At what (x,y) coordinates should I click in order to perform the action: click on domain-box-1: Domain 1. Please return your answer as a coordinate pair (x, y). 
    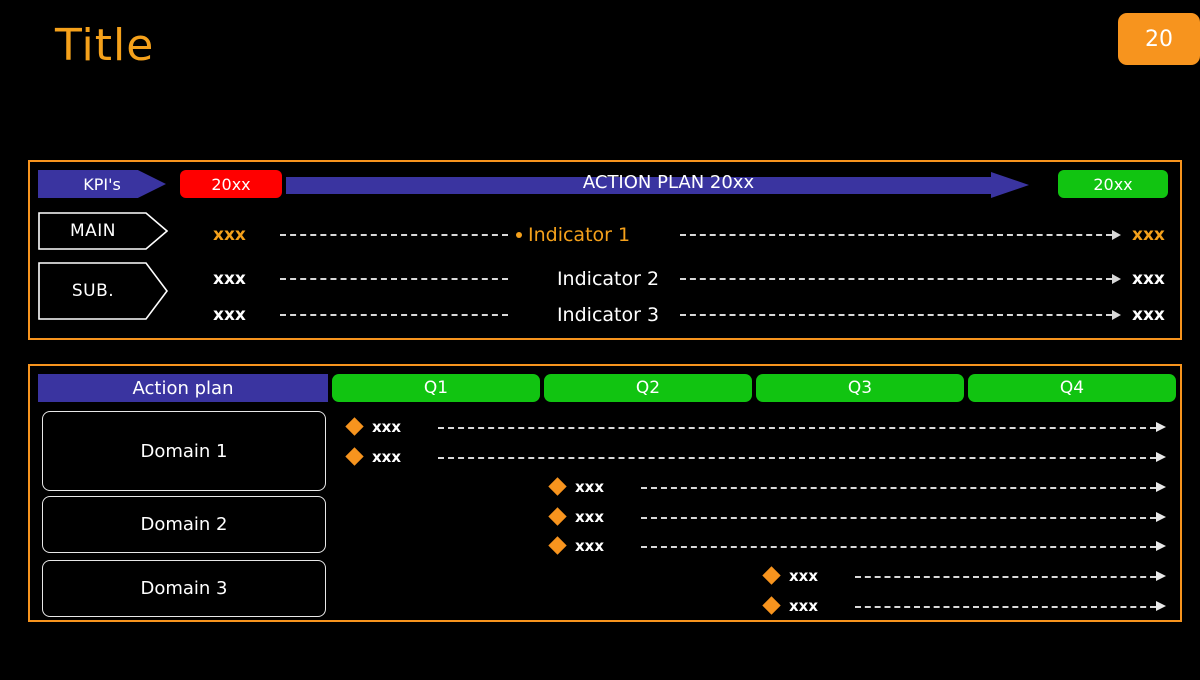
    Looking at the image, I should click on (184, 451).